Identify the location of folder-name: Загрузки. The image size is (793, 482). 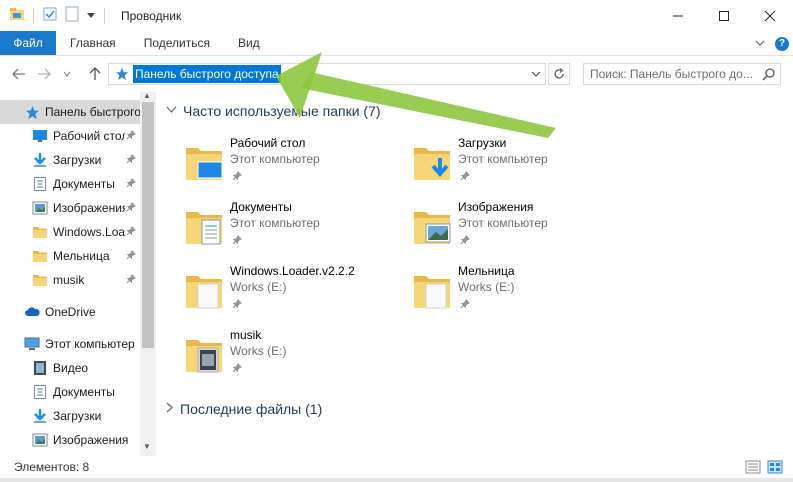
(482, 143).